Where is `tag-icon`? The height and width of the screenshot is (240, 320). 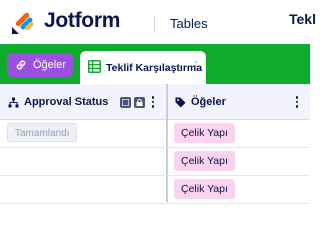 tag-icon is located at coordinates (180, 102).